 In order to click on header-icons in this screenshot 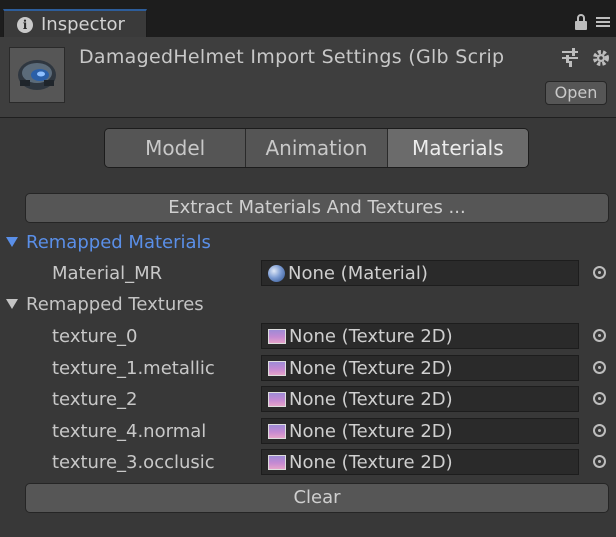, I will do `click(586, 58)`.